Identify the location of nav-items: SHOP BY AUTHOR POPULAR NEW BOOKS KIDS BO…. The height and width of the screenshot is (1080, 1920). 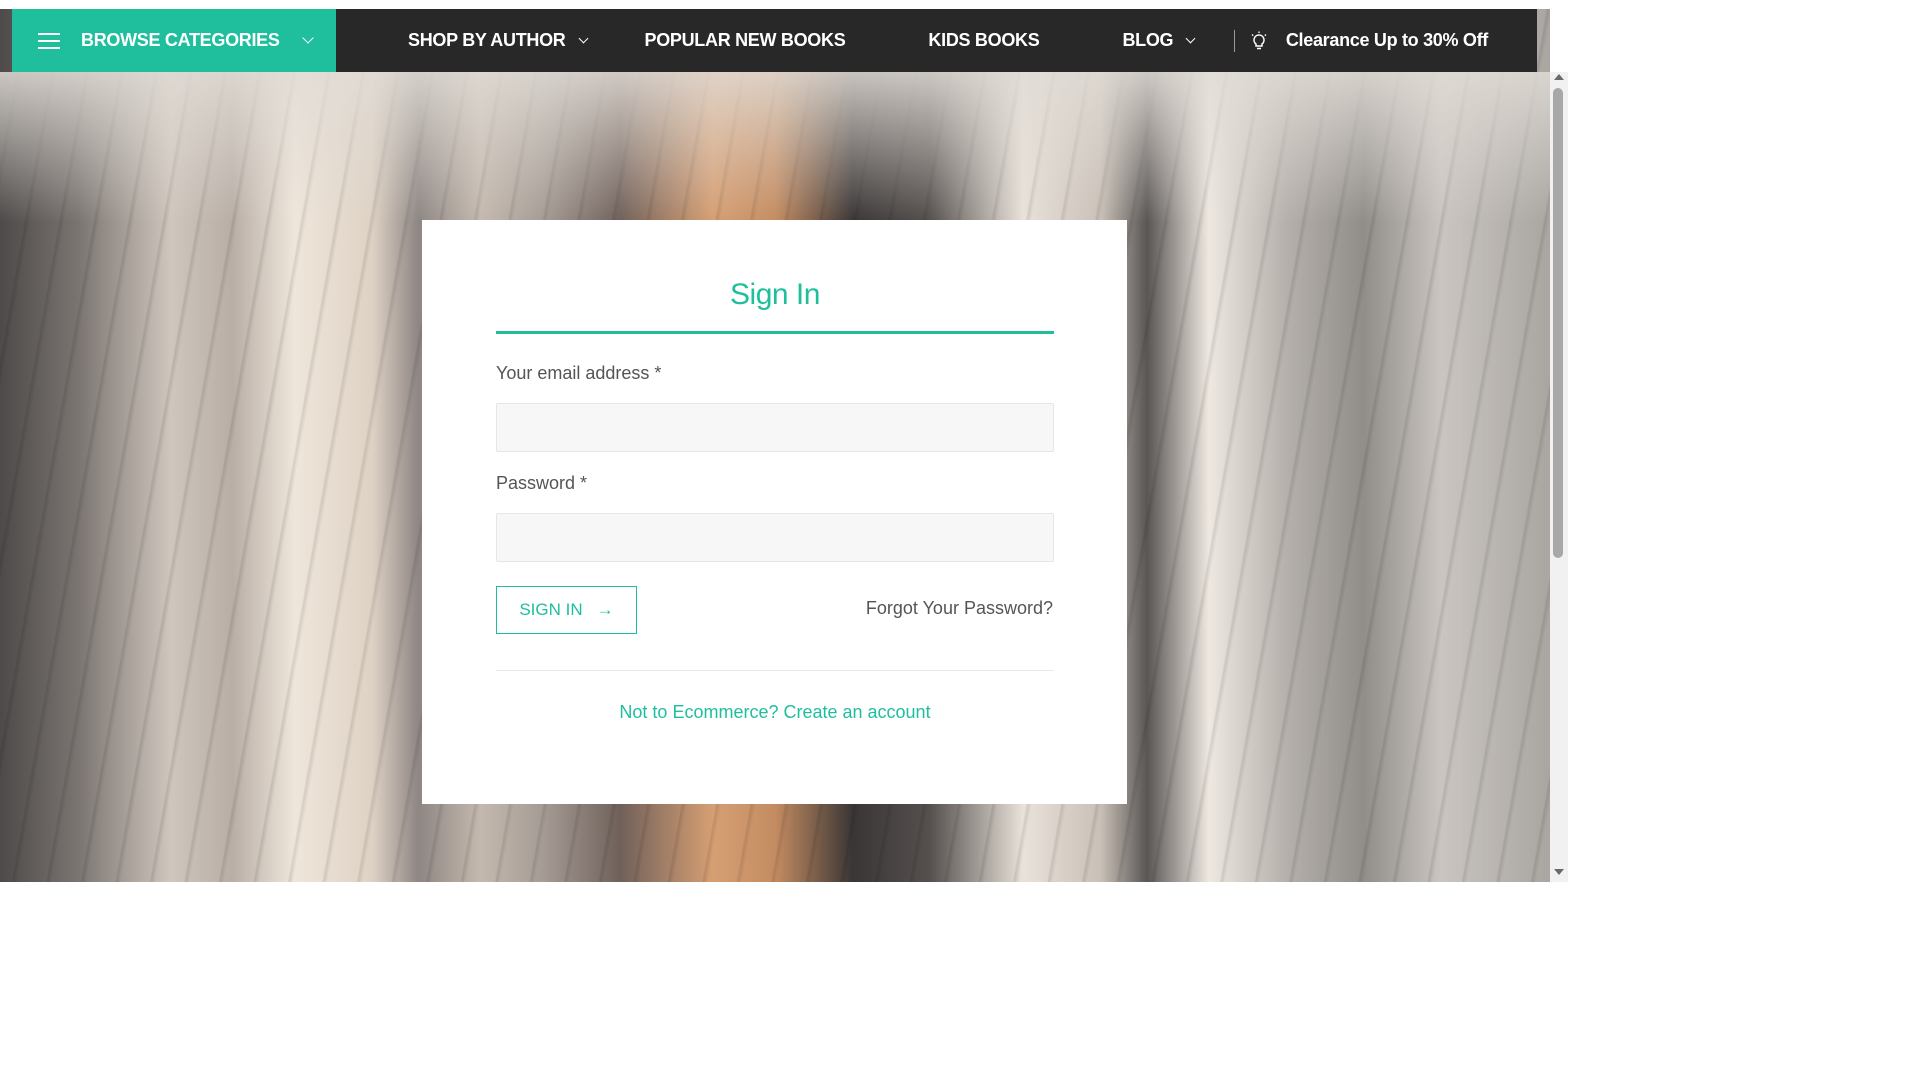
(766, 40).